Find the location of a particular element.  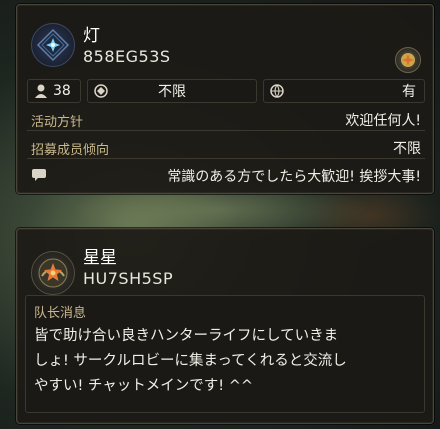

circle-name: 灯 is located at coordinates (91, 36).